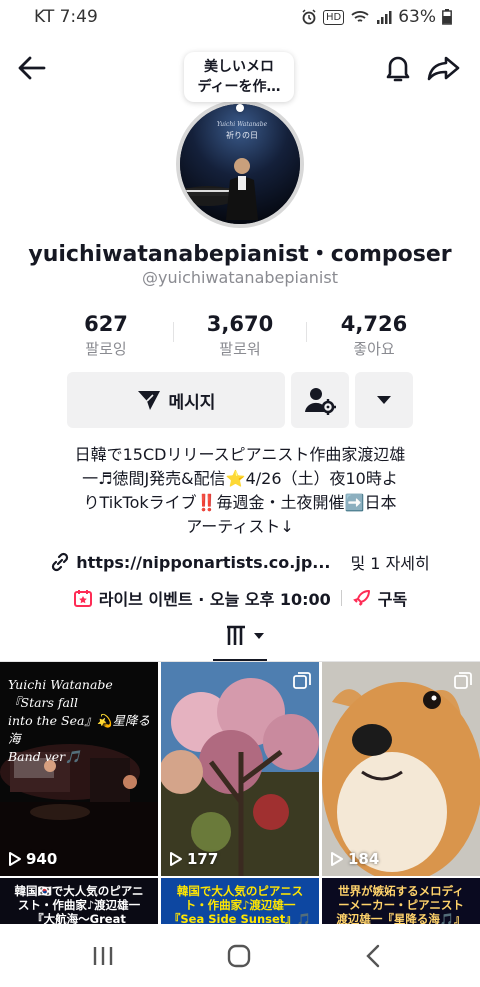 Image resolution: width=480 pixels, height=987 pixels. Describe the element at coordinates (66, 17) in the screenshot. I see `carrier-time: KT 7:49` at that location.